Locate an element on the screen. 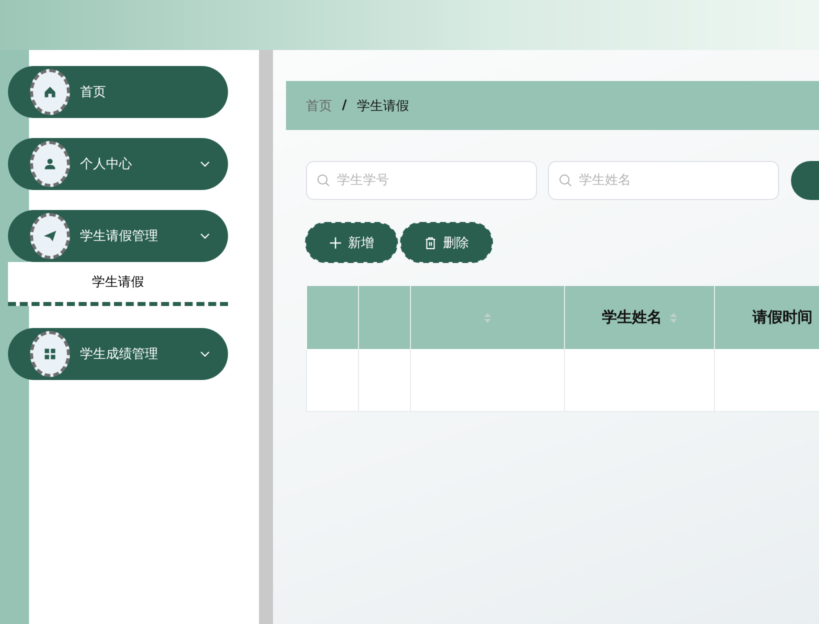 The height and width of the screenshot is (624, 819). delete-button: 删除 is located at coordinates (446, 242).